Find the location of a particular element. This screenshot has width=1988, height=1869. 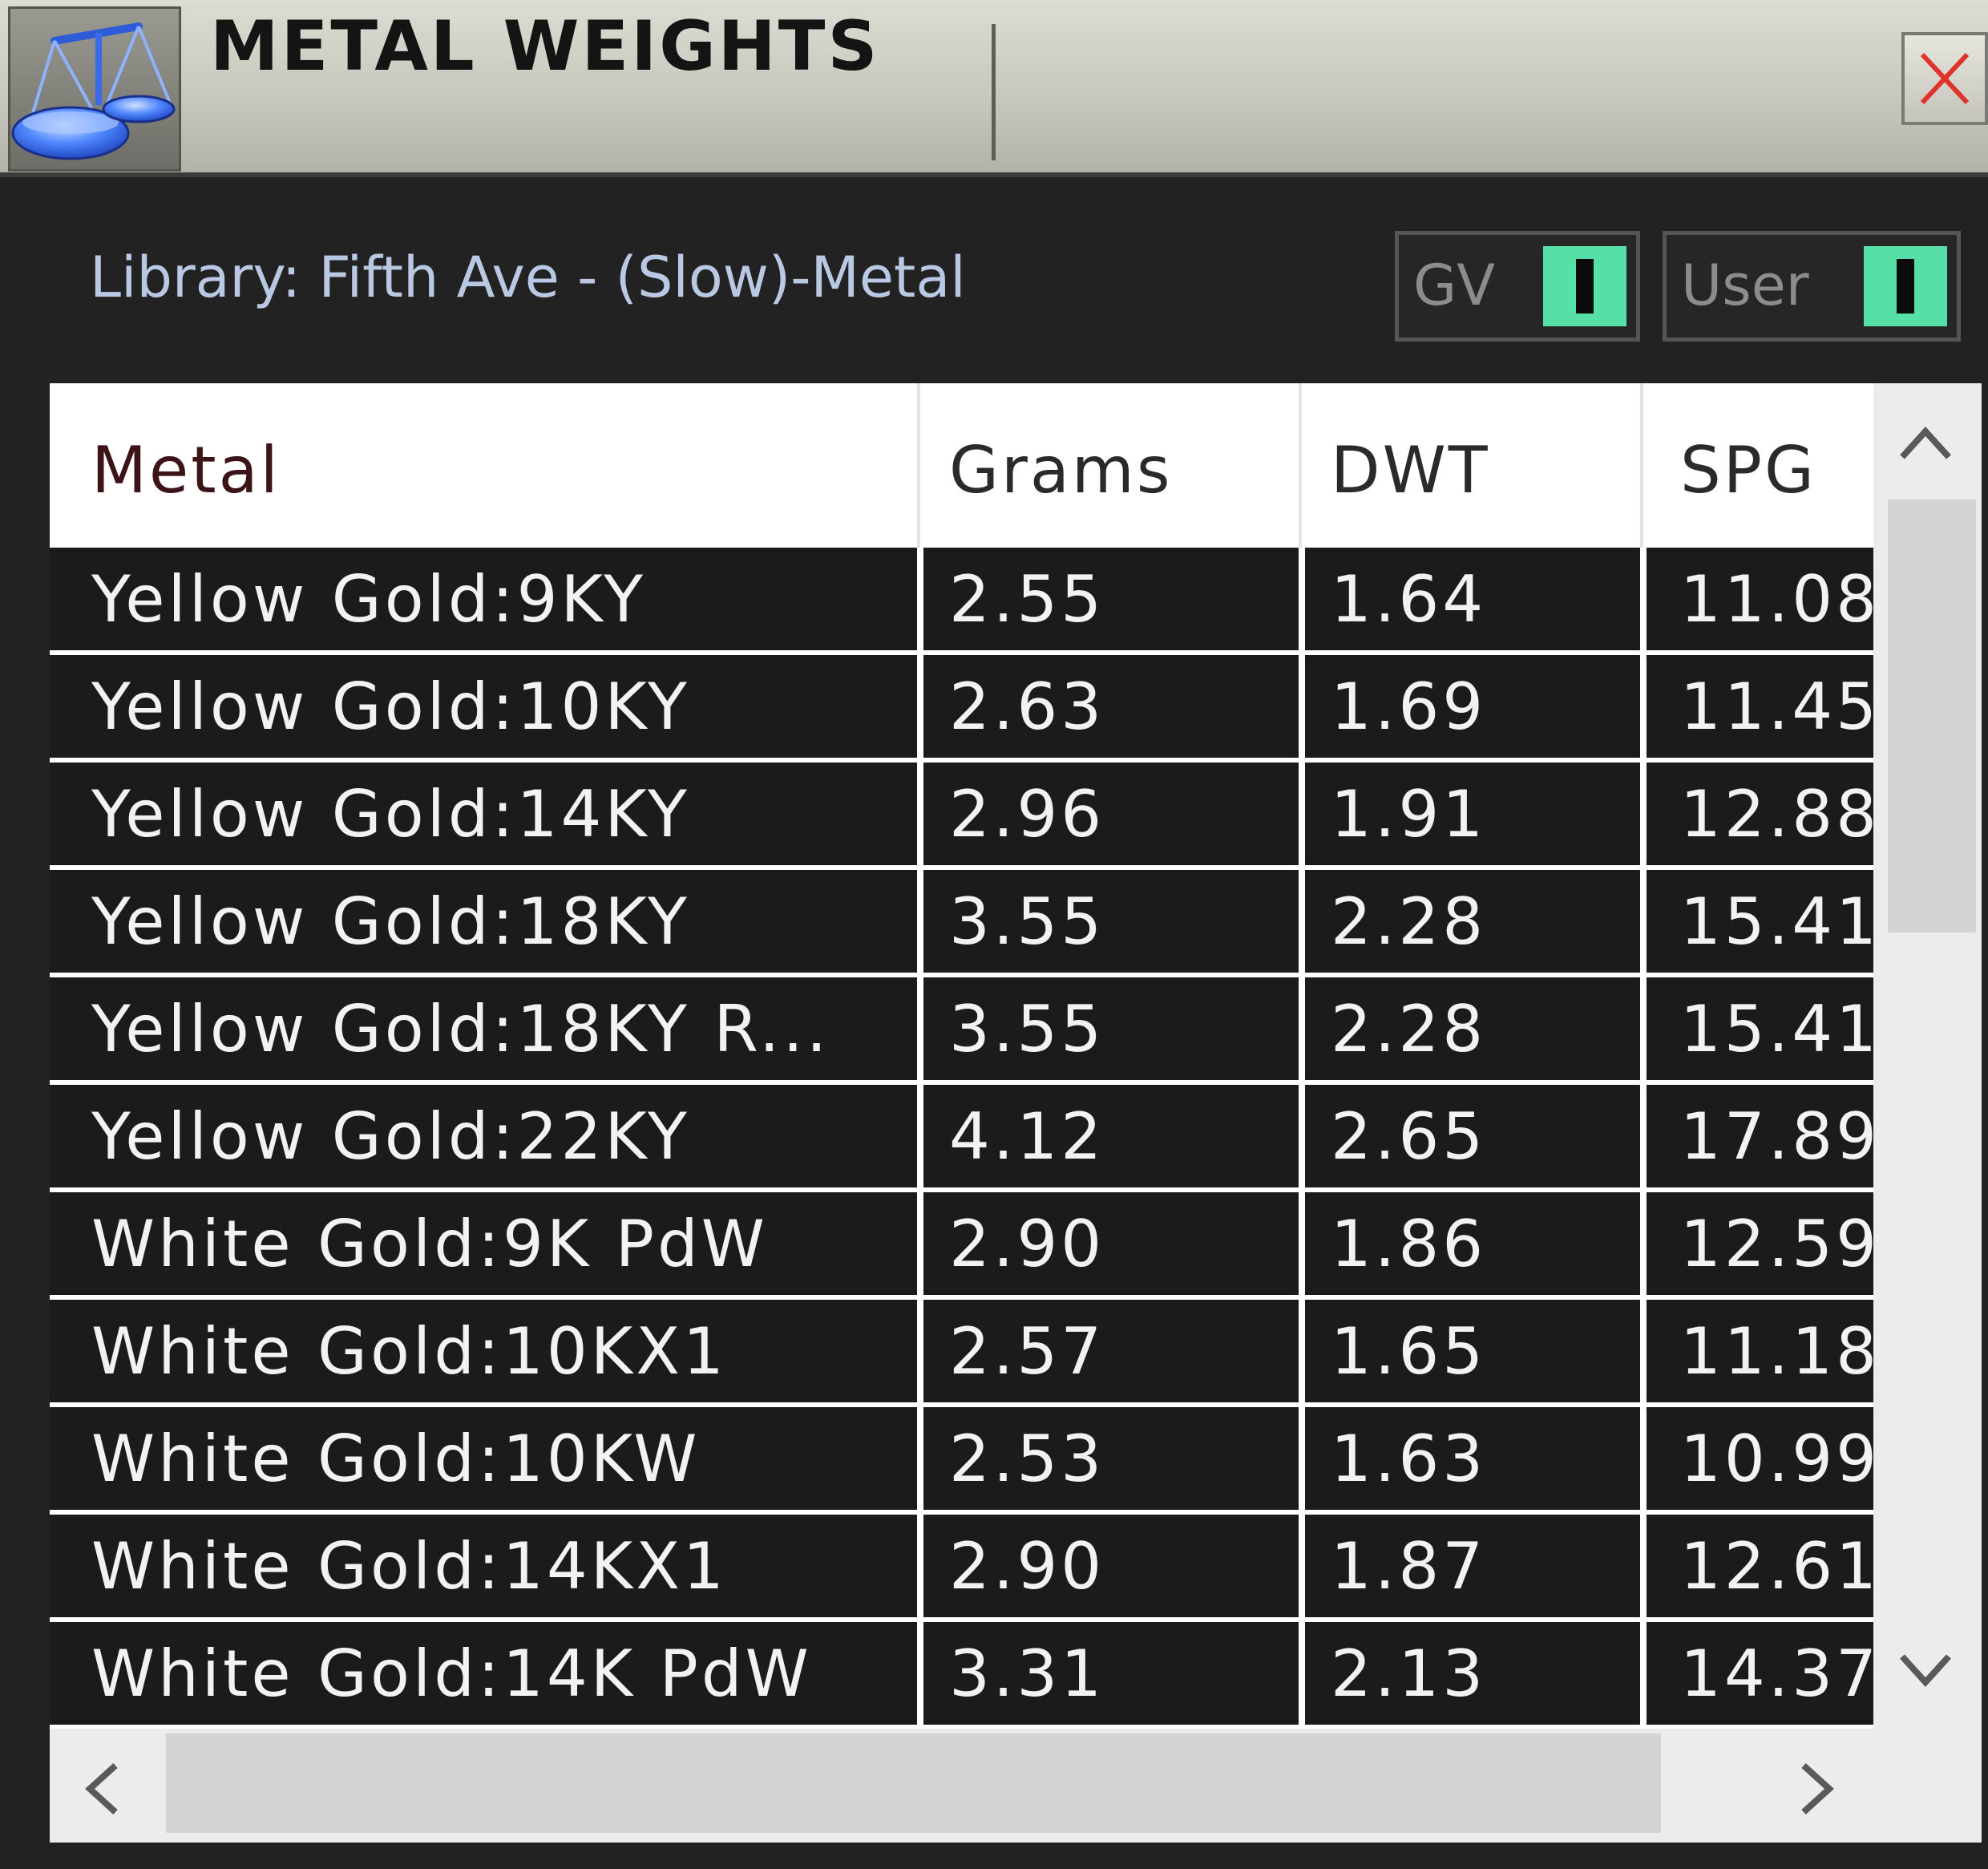

table-row: White Gold:14KX1 2.90 1.87 12.61 is located at coordinates (961, 1566).